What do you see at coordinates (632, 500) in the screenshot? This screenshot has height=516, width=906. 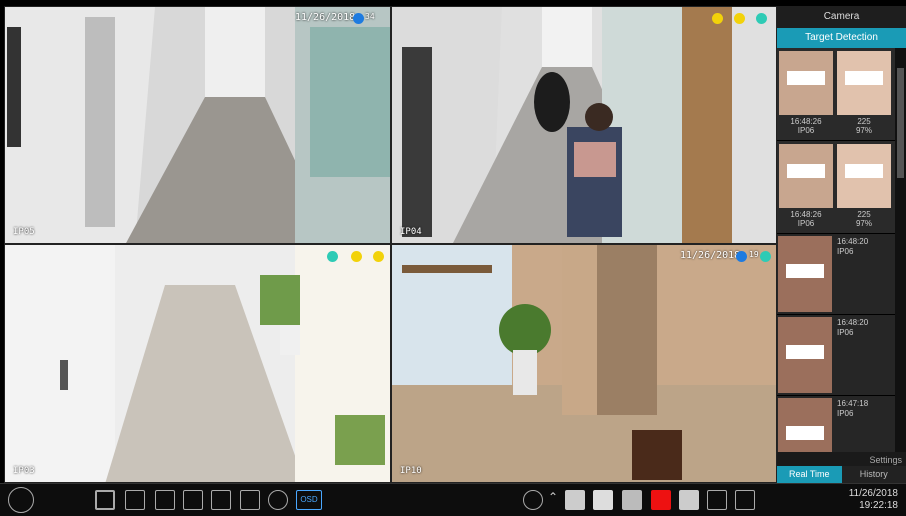 I see `snapshot-icon` at bounding box center [632, 500].